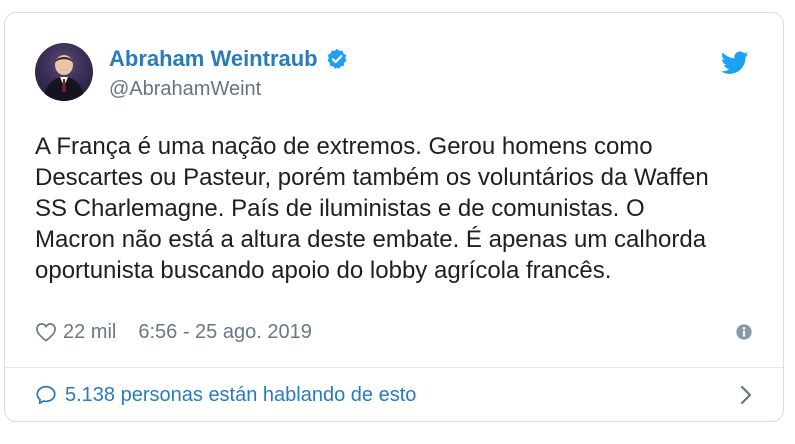 Image resolution: width=795 pixels, height=444 pixels. I want to click on chevron-right-icon, so click(746, 395).